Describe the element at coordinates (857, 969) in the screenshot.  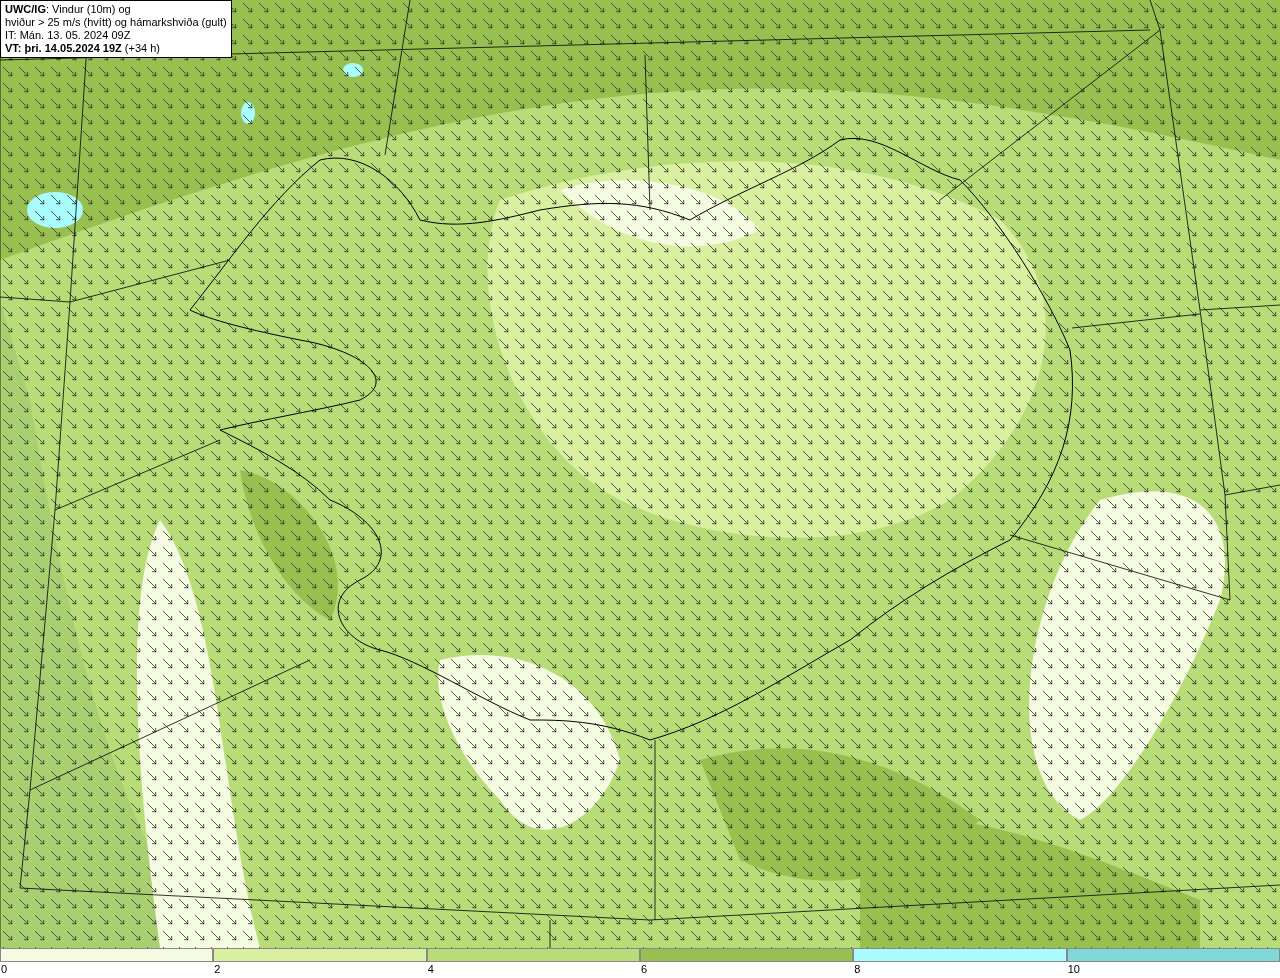
I see `colorbar-tick-label: 8` at that location.